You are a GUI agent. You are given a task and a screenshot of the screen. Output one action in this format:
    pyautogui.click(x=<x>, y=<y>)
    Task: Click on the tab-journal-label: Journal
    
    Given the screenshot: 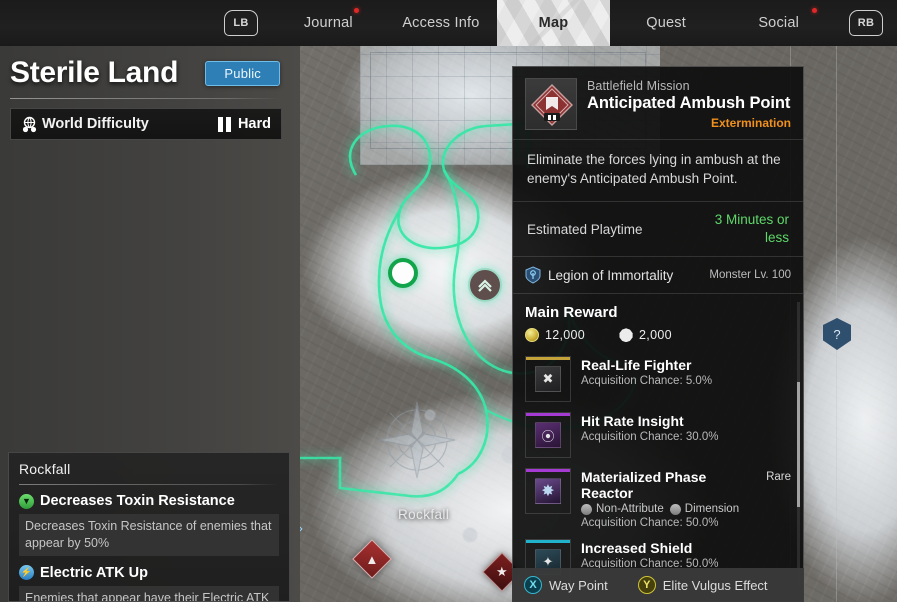 What is the action you would take?
    pyautogui.click(x=328, y=23)
    